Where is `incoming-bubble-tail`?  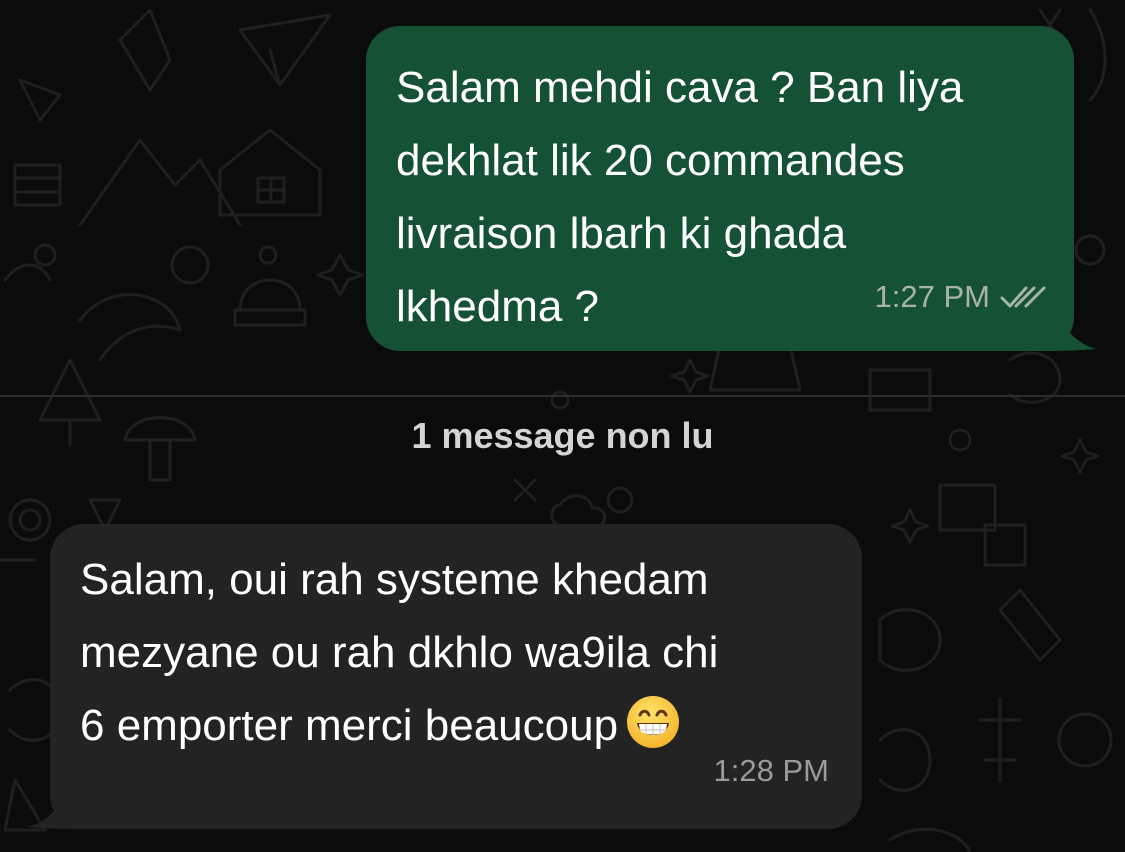
incoming-bubble-tail is located at coordinates (58, 809).